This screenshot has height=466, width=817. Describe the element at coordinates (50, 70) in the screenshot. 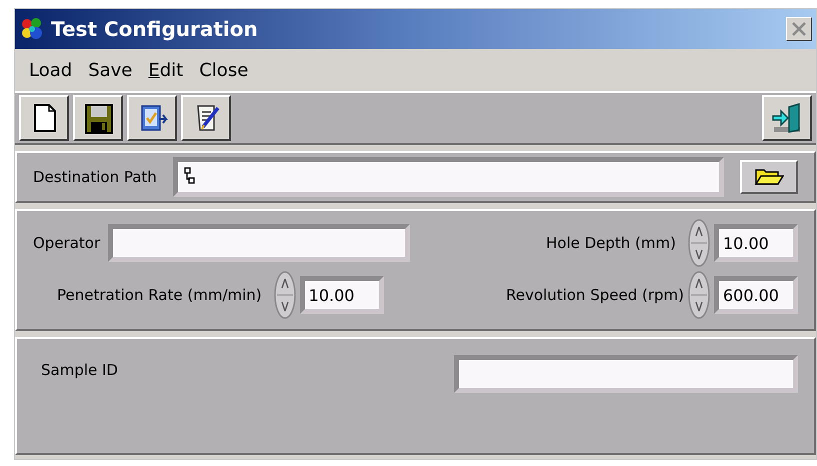

I see `menu-item: Load` at that location.